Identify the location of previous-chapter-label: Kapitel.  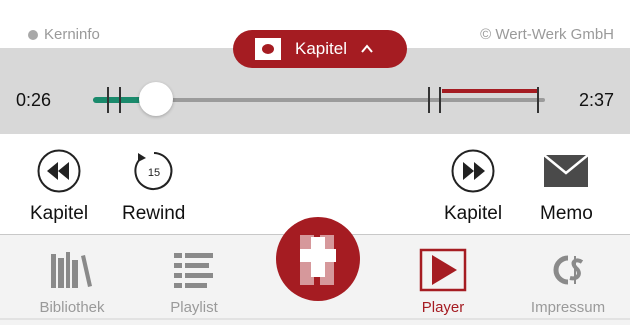
(59, 213).